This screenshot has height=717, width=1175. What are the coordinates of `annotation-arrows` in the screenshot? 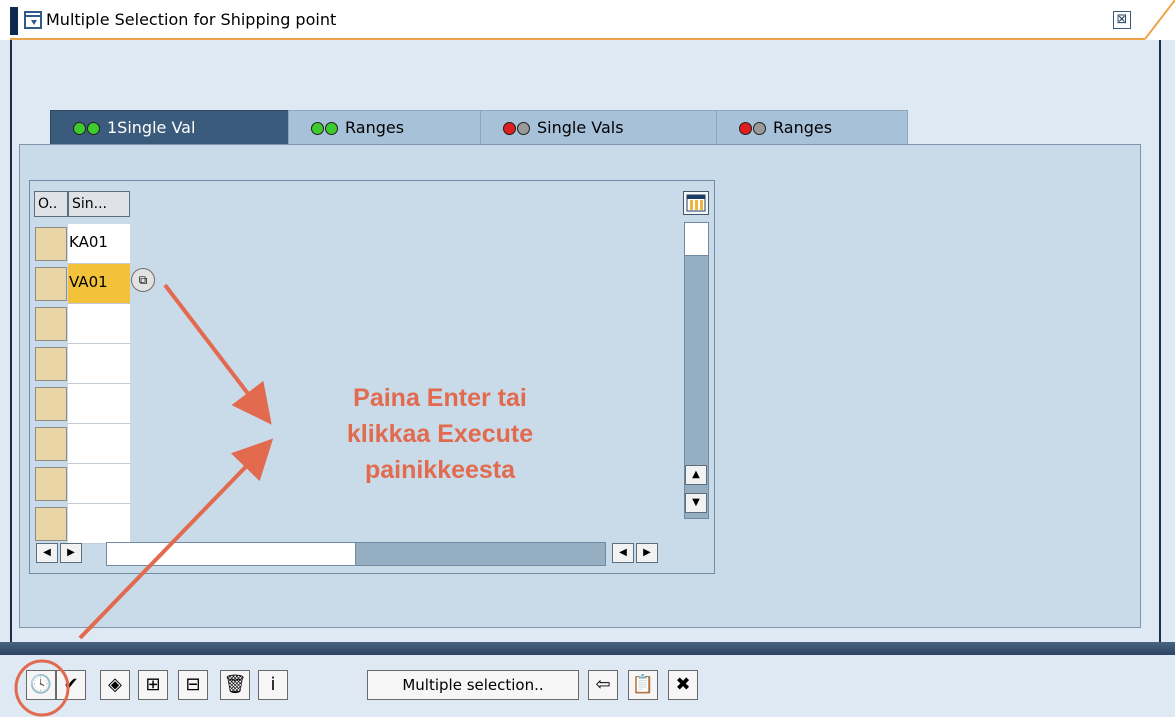 It's located at (144, 500).